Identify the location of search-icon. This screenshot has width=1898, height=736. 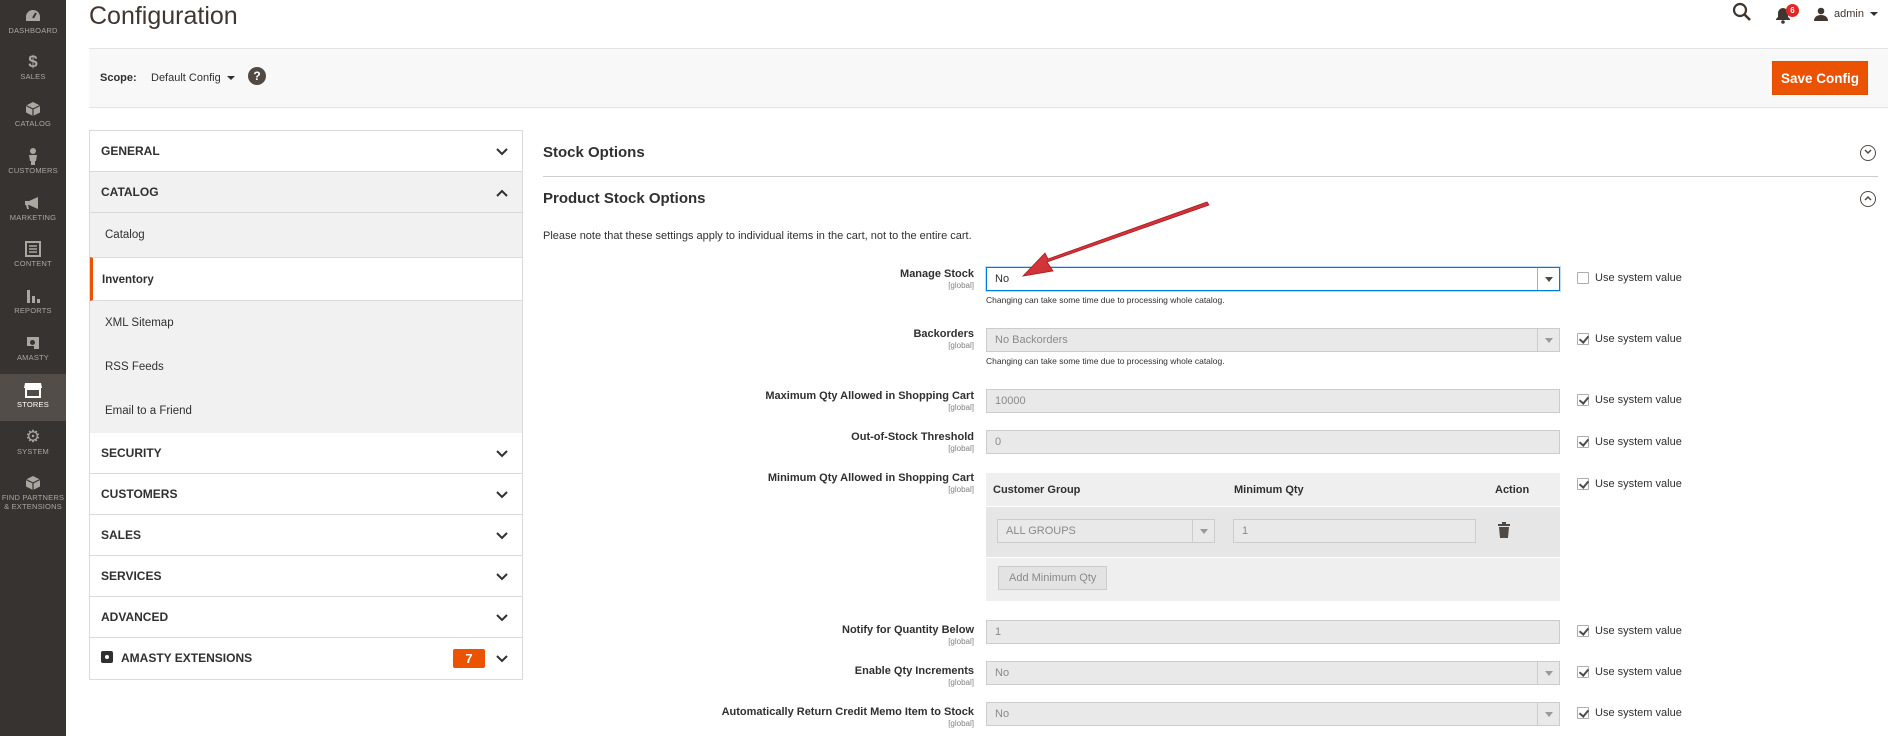
(1744, 14).